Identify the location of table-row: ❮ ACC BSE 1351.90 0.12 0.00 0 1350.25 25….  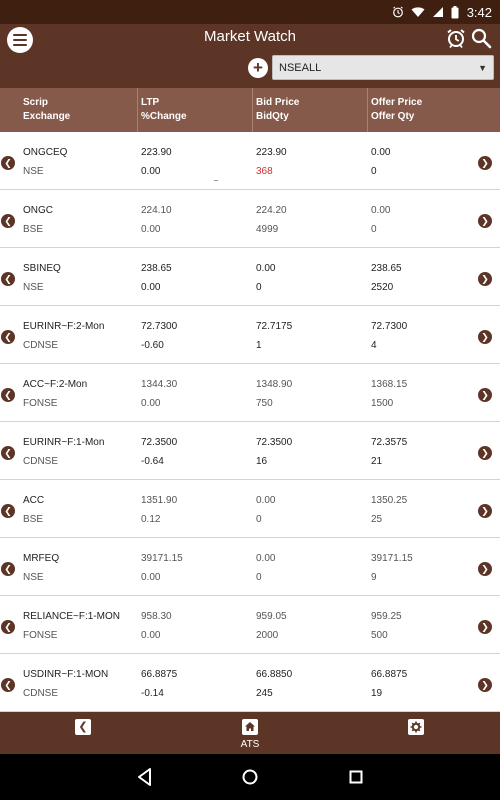
(250, 509).